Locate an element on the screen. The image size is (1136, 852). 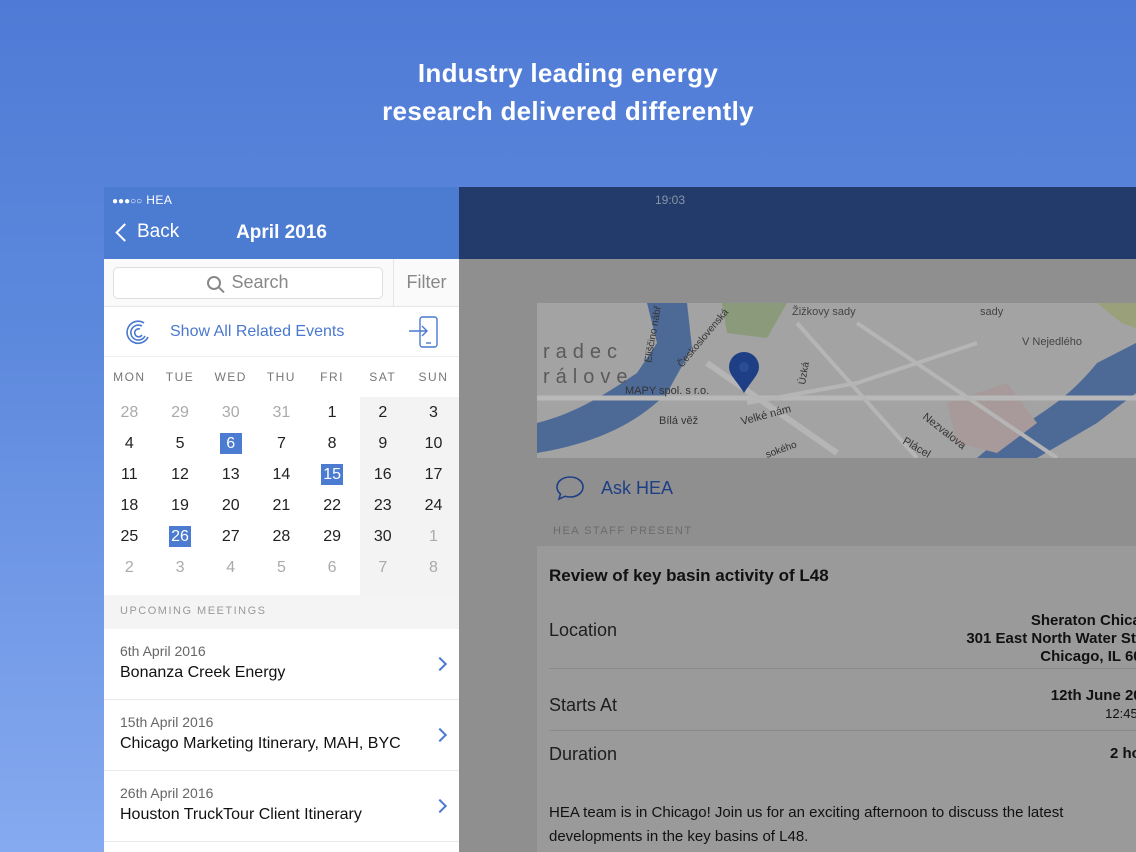
status-bar: ●●●○○ HEA is located at coordinates (142, 200).